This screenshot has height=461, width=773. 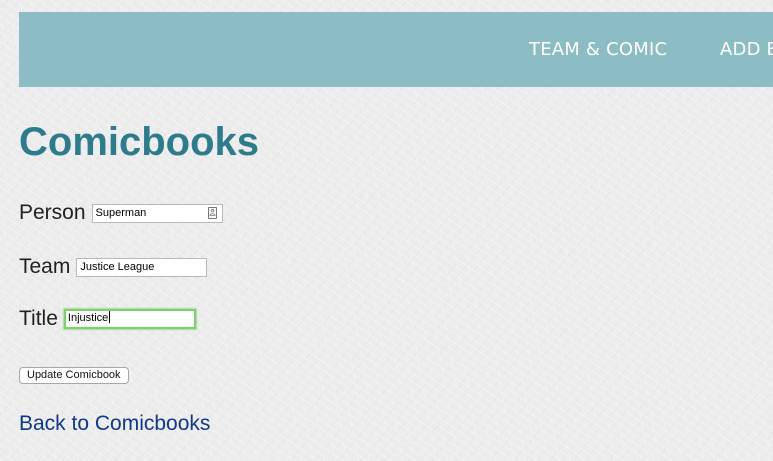 I want to click on nav-link-team-comic: TEAM & COMIC, so click(x=598, y=50).